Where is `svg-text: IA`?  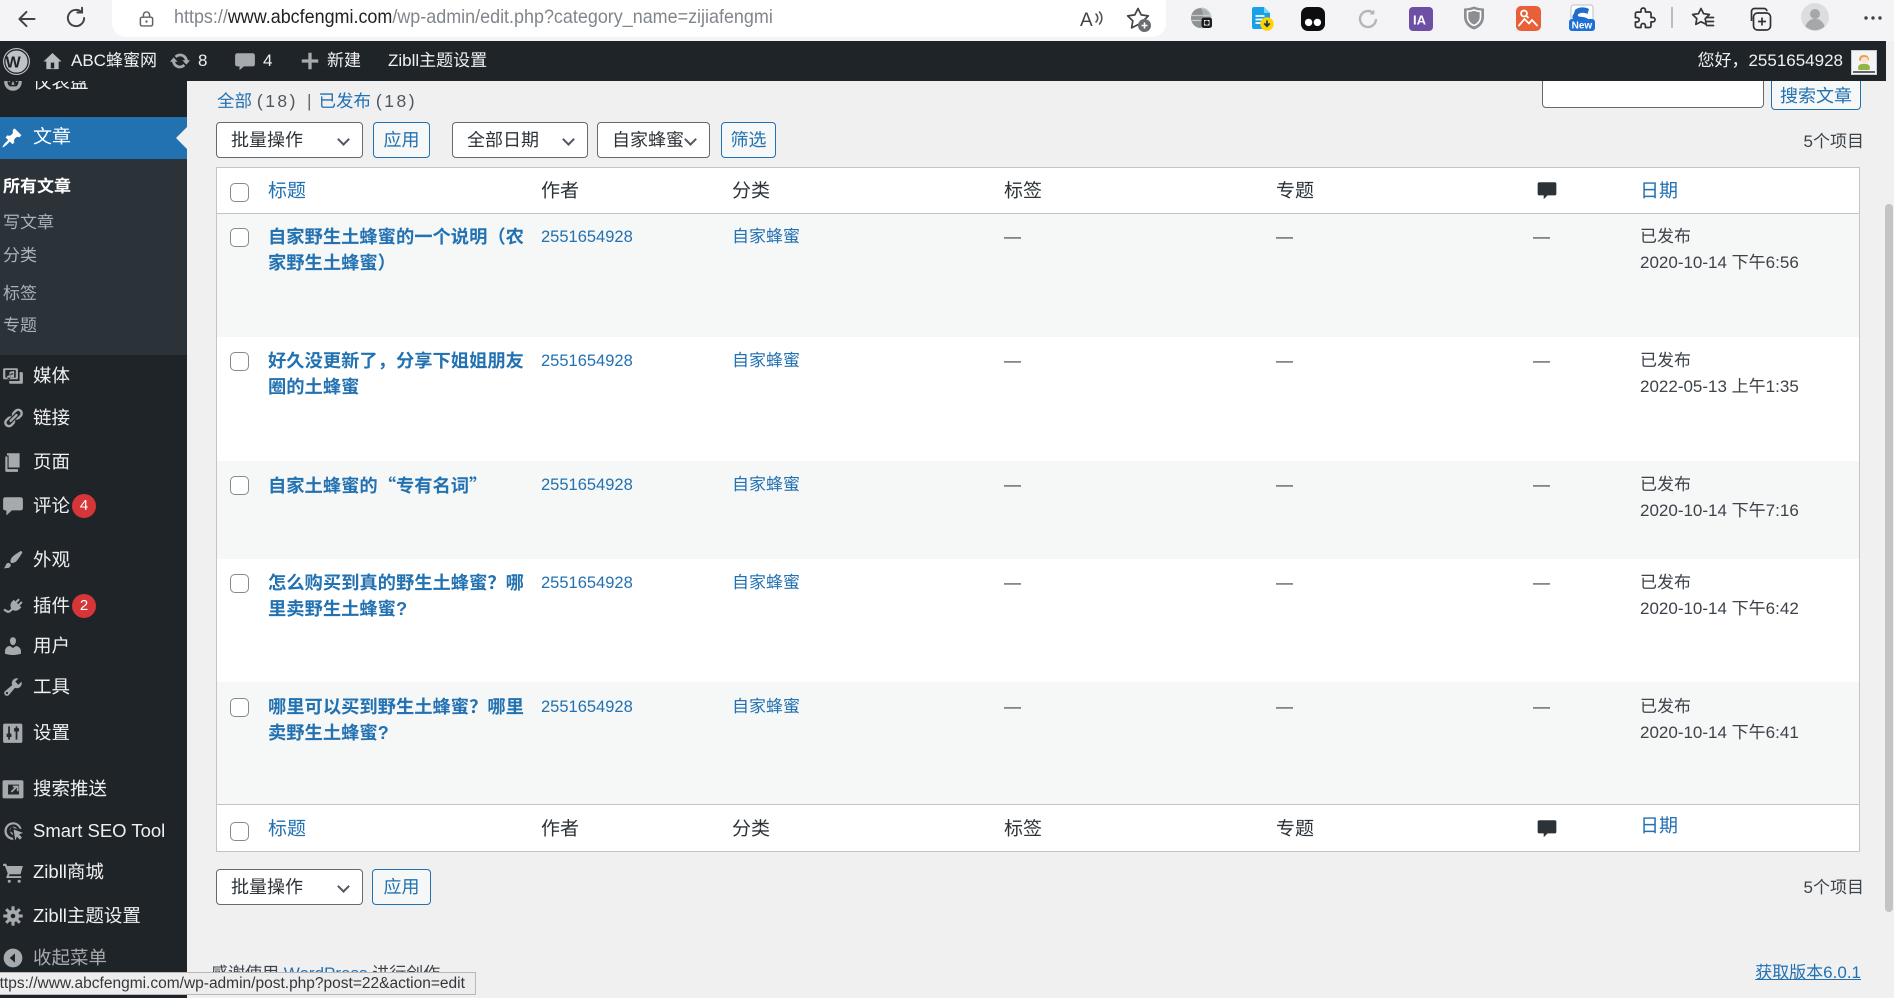
svg-text: IA is located at coordinates (1420, 20).